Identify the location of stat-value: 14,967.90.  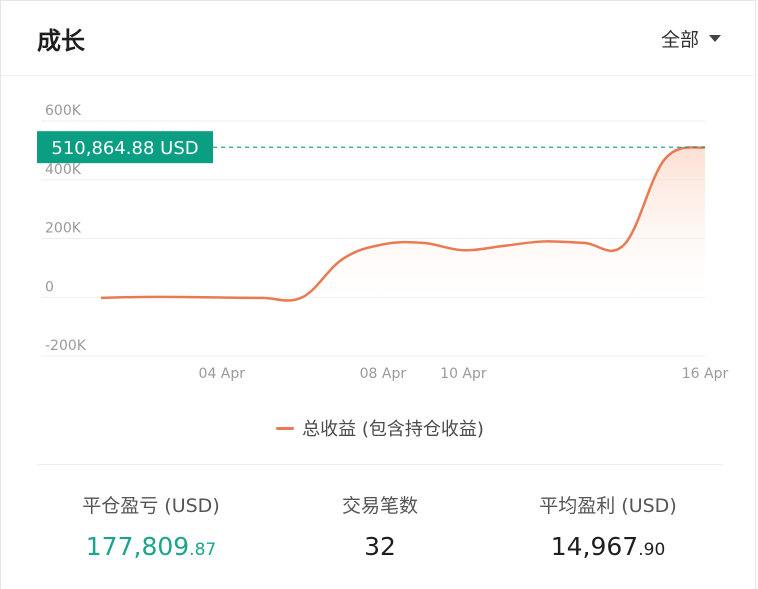
(608, 546).